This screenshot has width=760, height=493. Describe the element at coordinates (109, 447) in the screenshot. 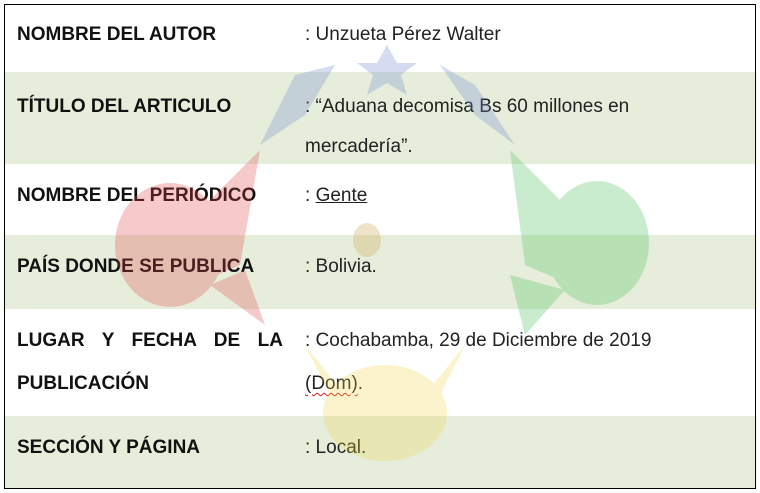

I see `label-section: SECCIÓN Y PÁGINA` at that location.